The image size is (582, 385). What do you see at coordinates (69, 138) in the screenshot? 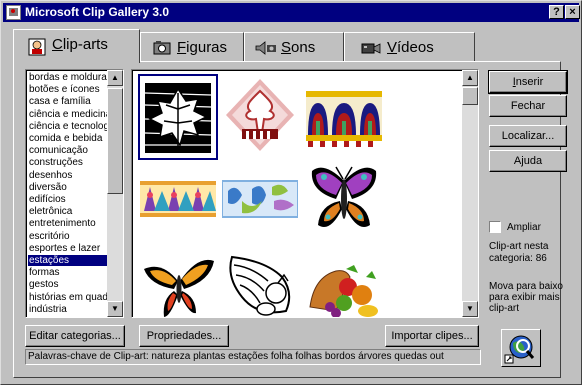
I see `category-item: comida e bebida` at bounding box center [69, 138].